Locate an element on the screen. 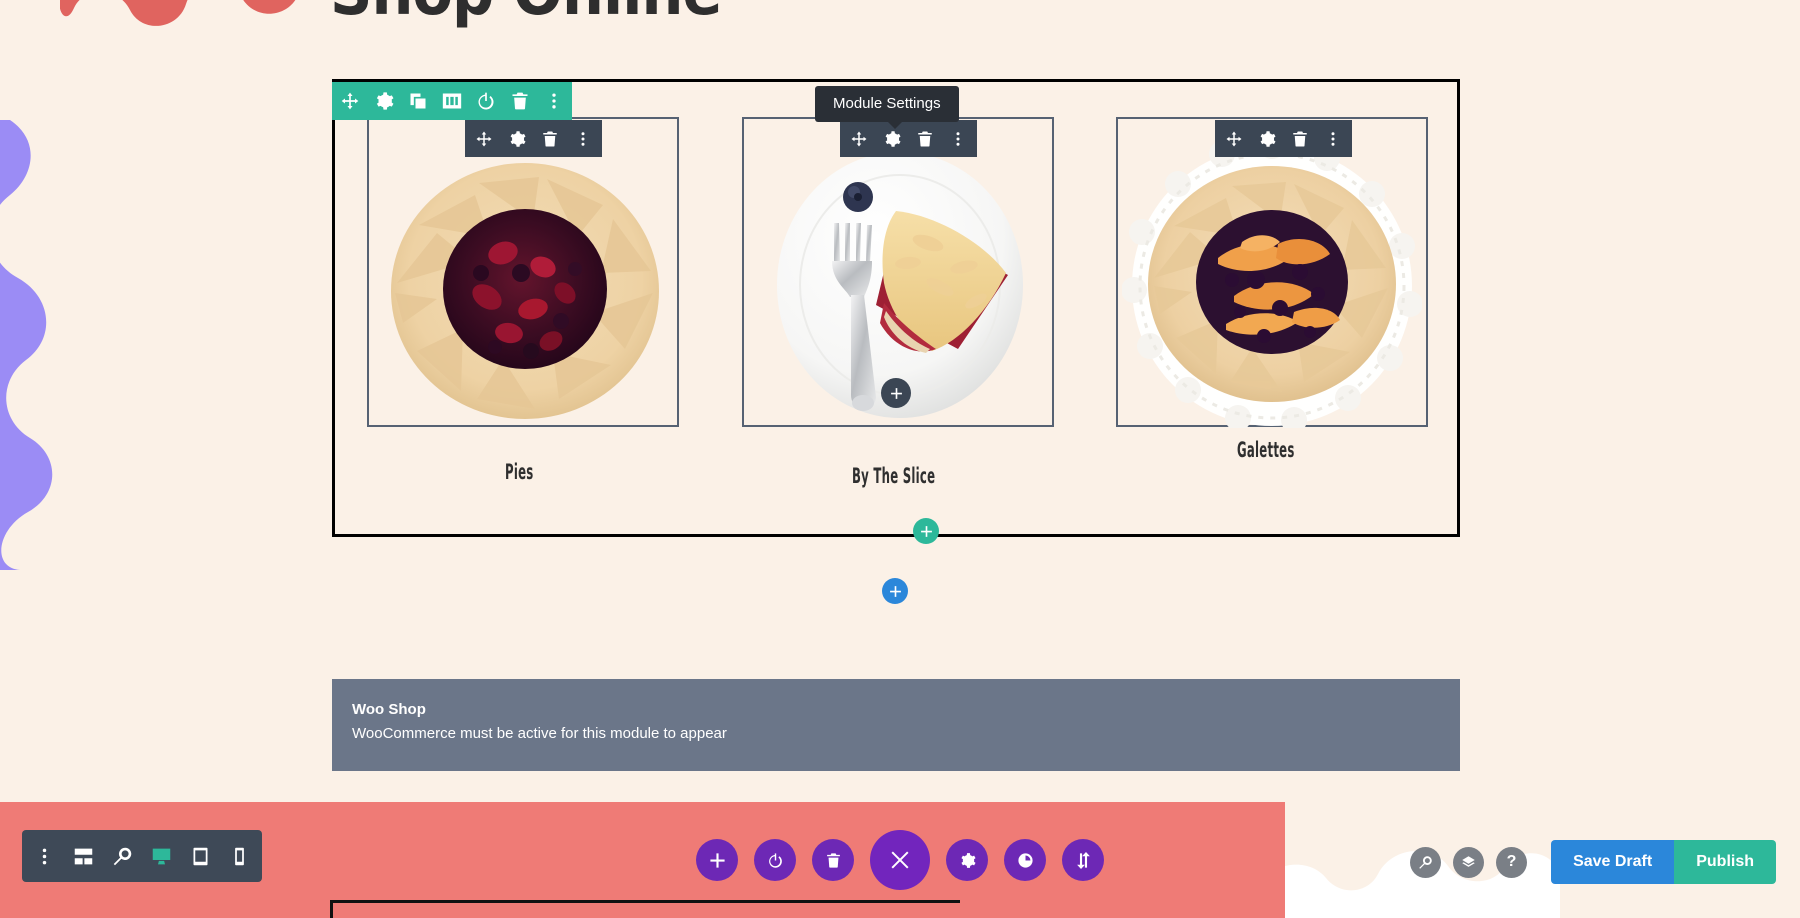 Image resolution: width=1800 pixels, height=918 pixels. product-label-pies: Pies is located at coordinates (519, 472).